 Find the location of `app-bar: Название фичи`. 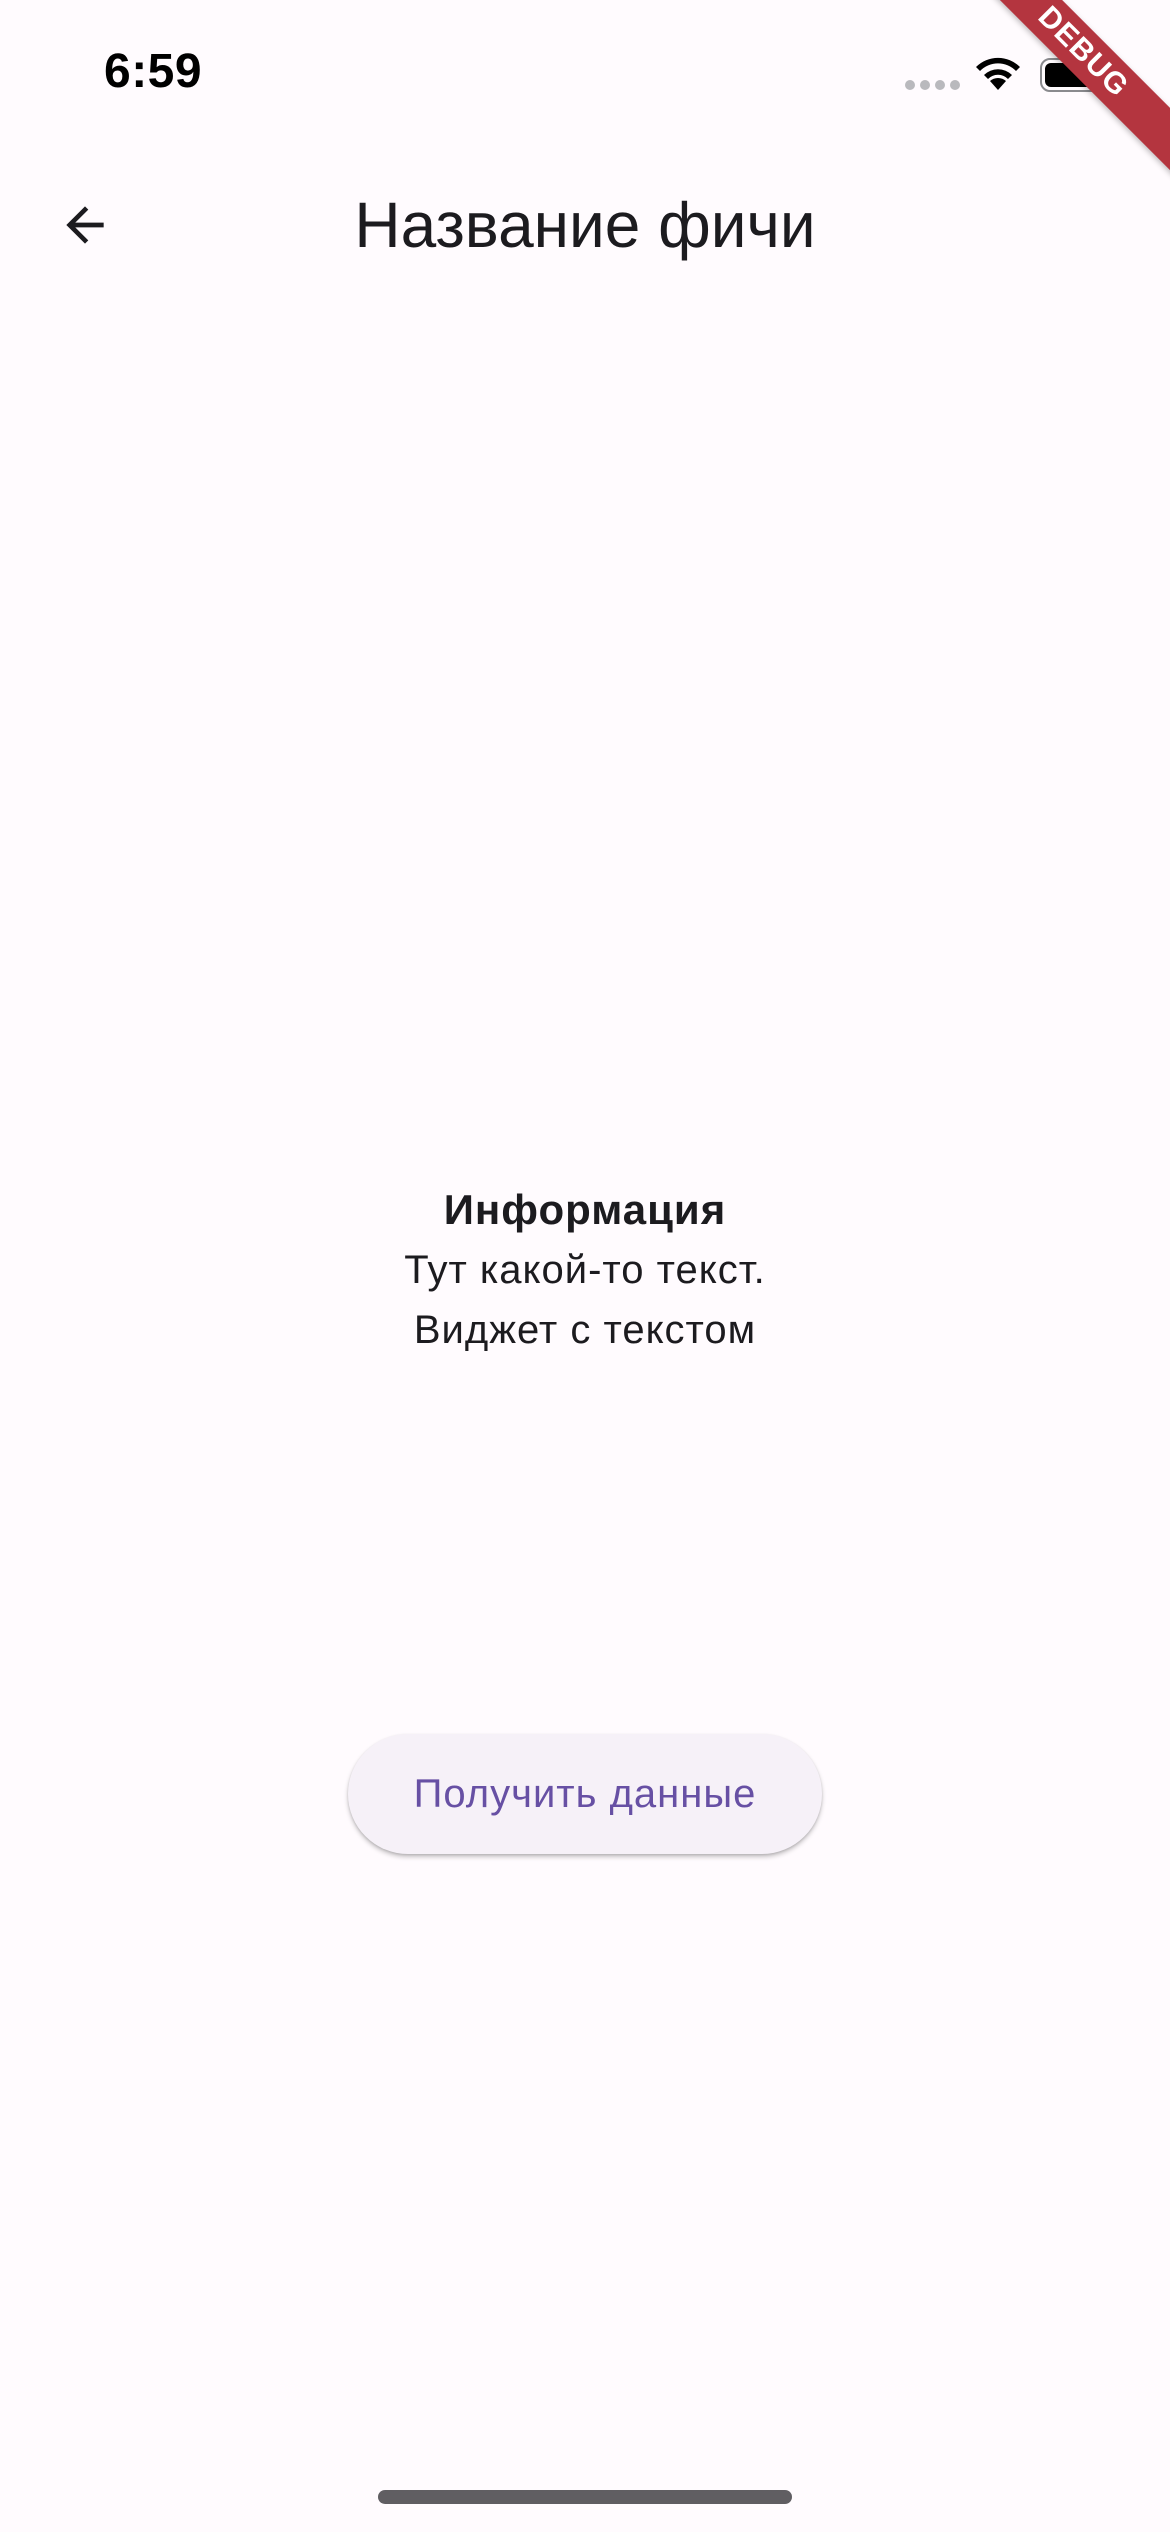

app-bar: Название фичи is located at coordinates (585, 225).